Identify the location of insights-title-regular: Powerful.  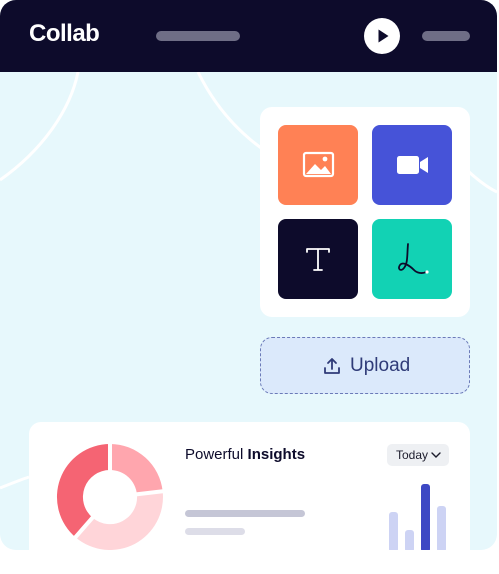
(214, 454).